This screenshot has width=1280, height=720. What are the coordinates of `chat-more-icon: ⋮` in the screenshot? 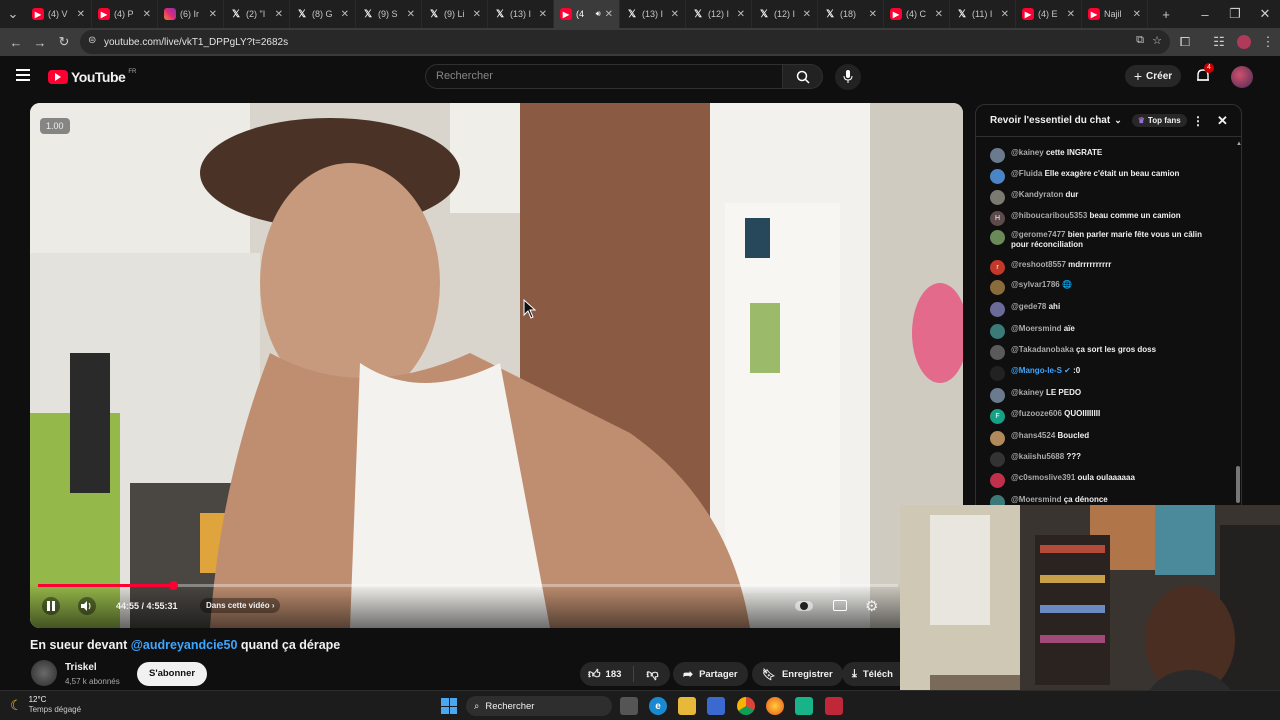 It's located at (1198, 121).